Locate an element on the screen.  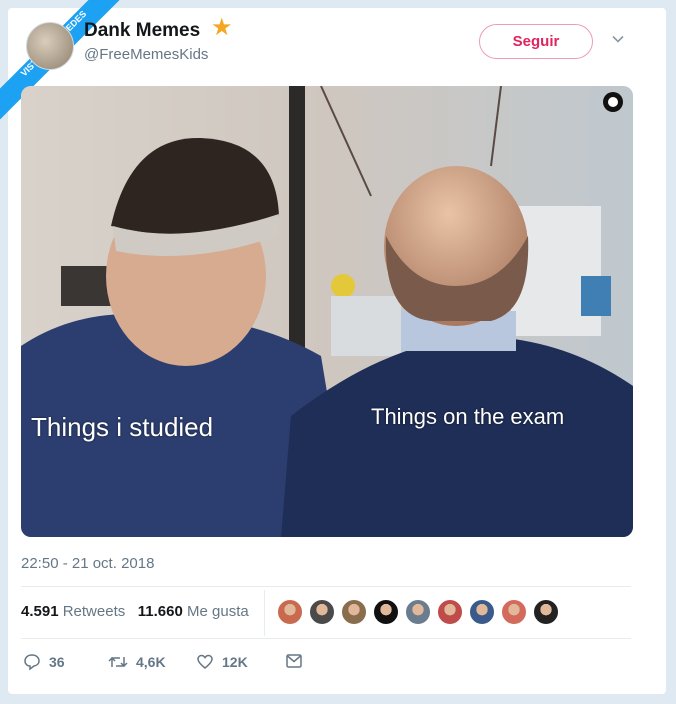
message-button is located at coordinates (298, 661).